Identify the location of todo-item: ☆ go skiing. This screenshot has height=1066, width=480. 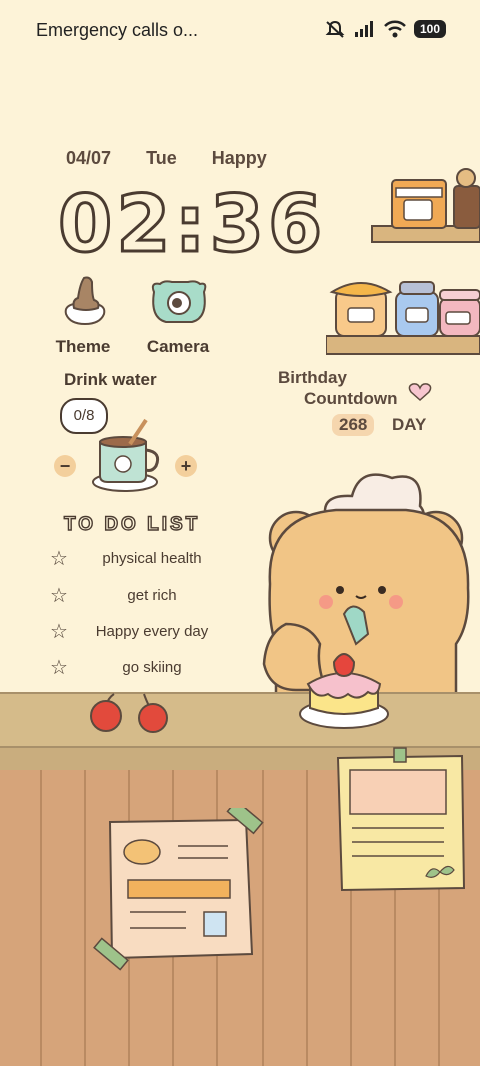
(140, 667).